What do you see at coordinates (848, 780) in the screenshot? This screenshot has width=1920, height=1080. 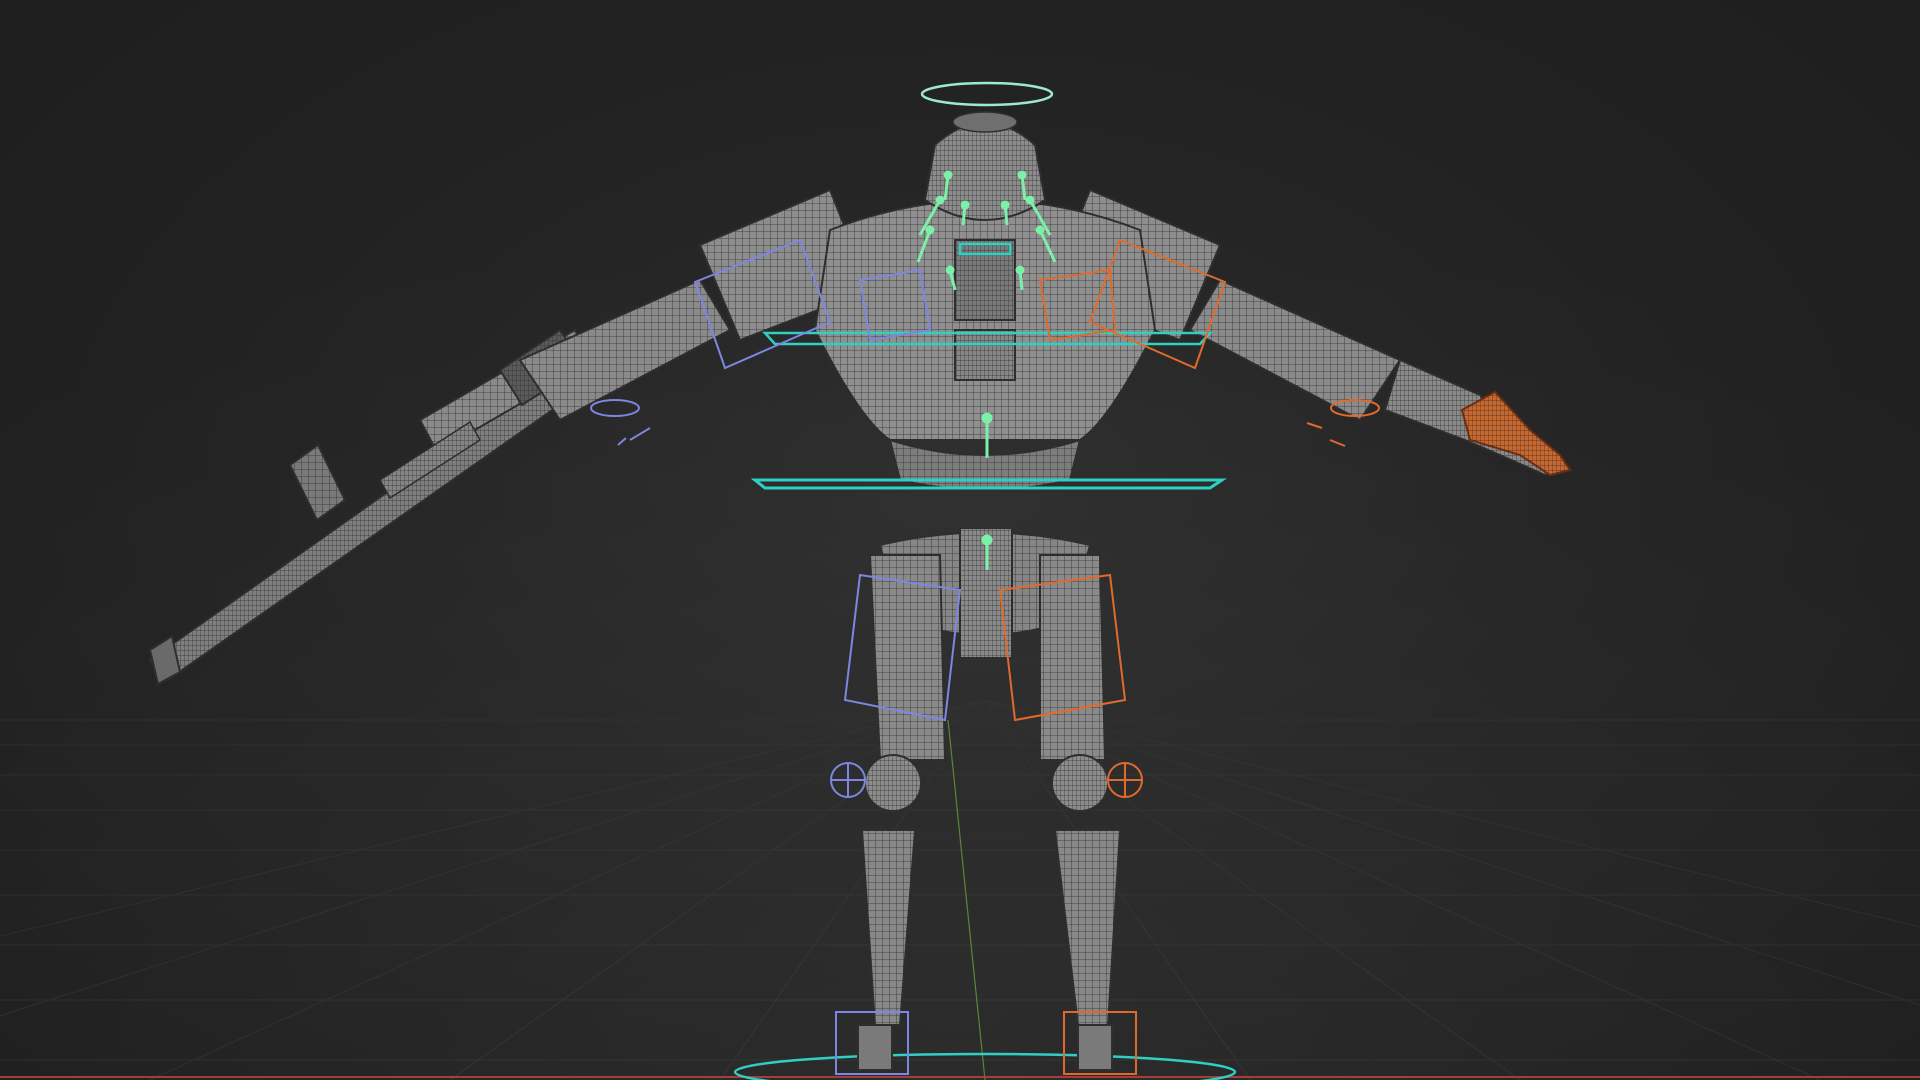 I see `left-knee-pole-target` at bounding box center [848, 780].